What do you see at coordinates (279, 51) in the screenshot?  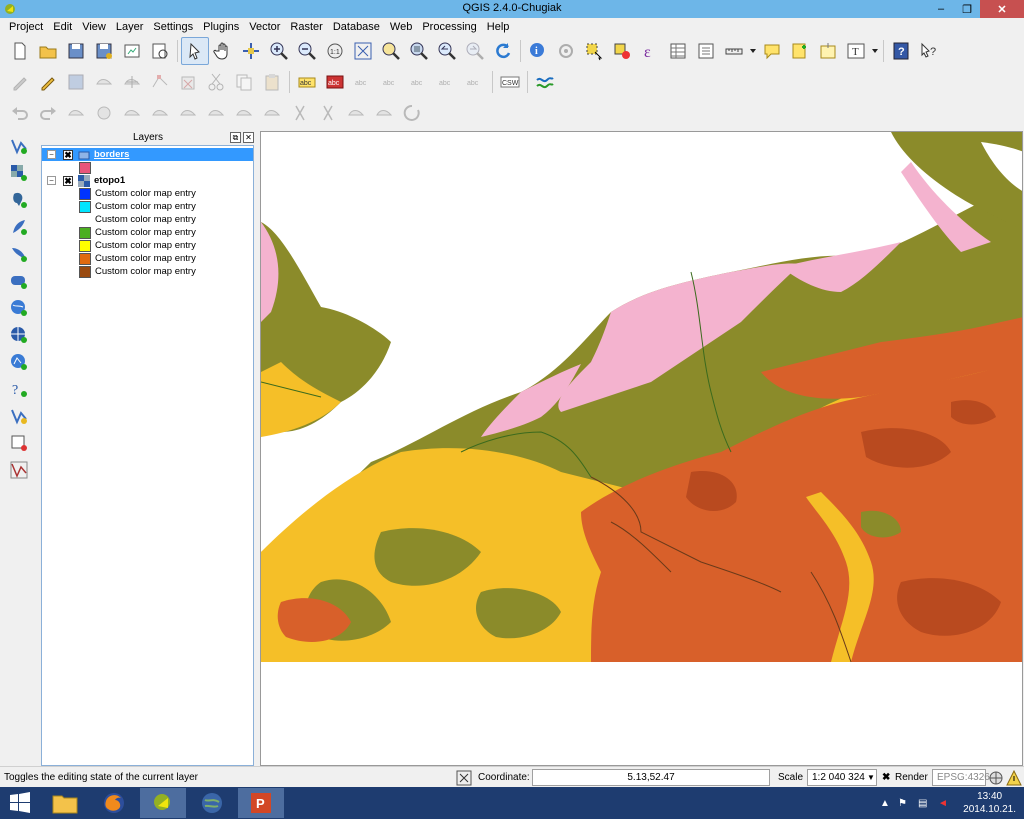 I see `zoom-in-icon` at bounding box center [279, 51].